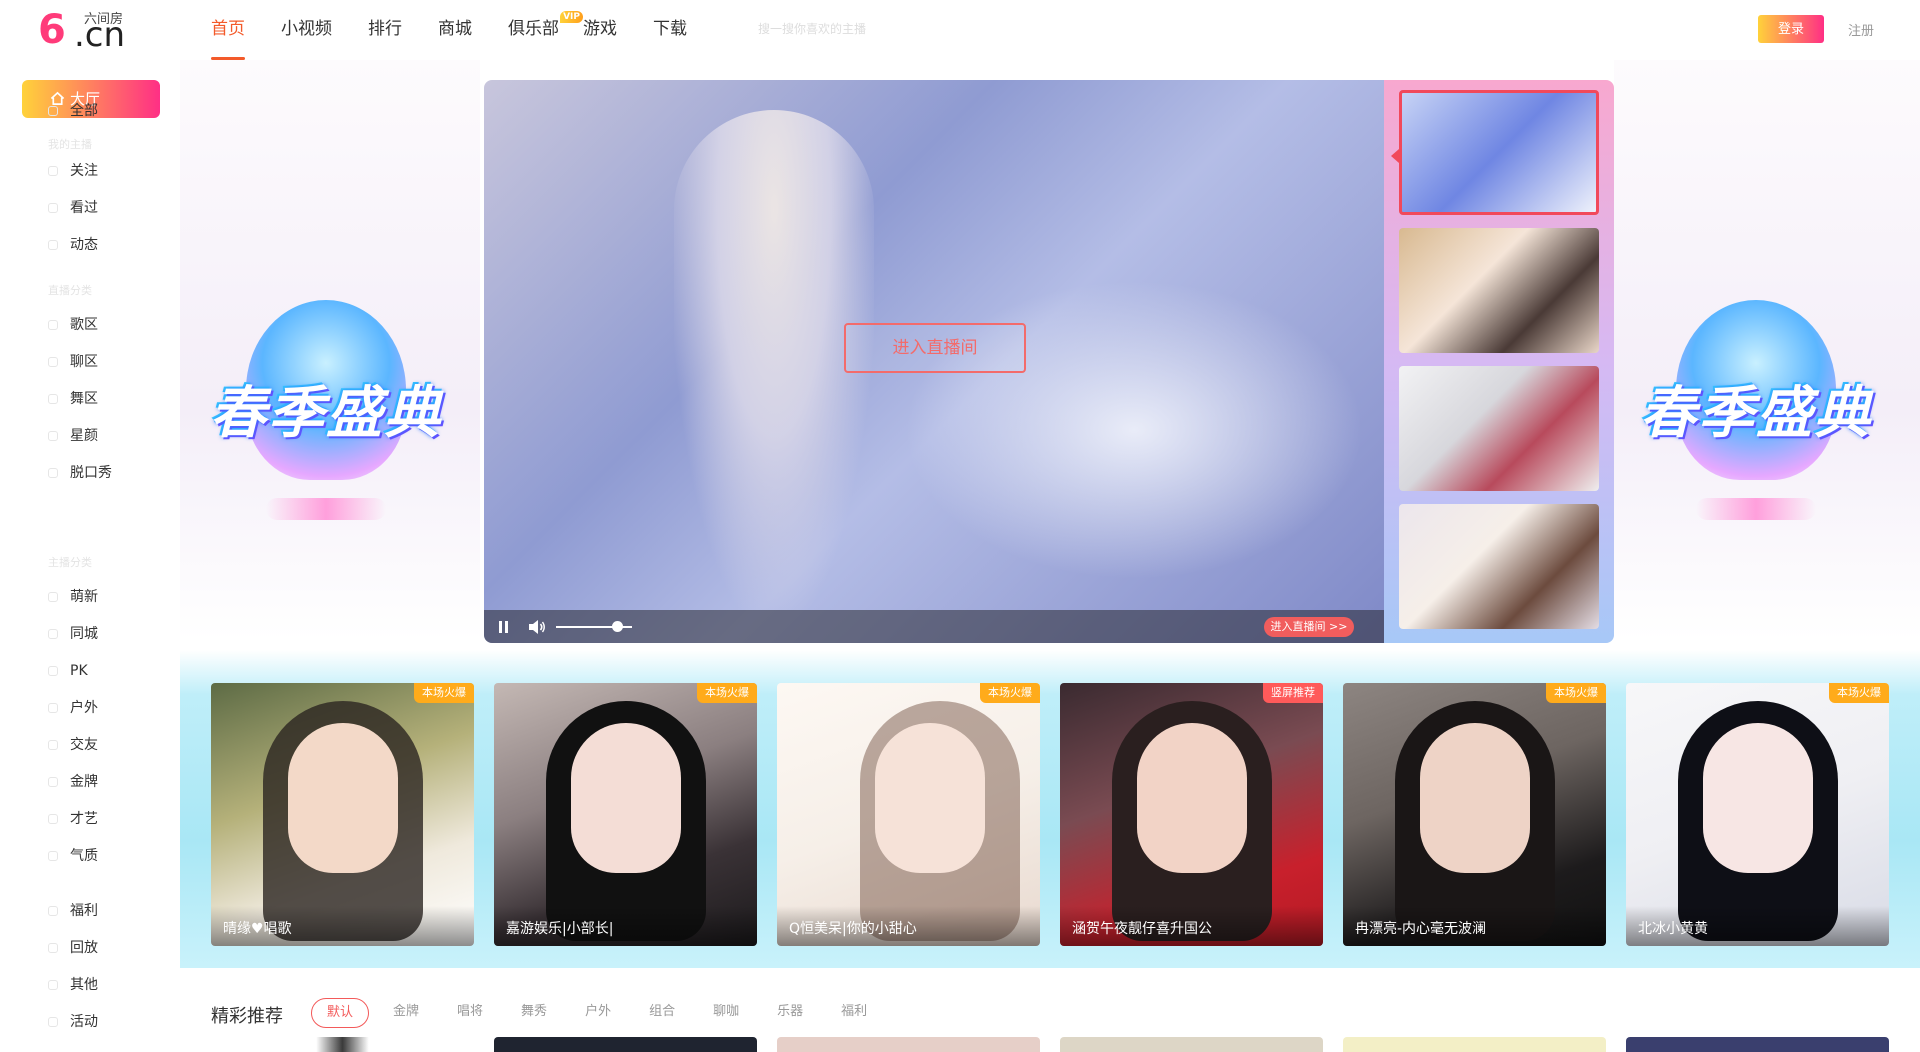 The height and width of the screenshot is (1052, 1920). I want to click on card-anchor-name: 冉漂亮-内心毫无波澜, so click(1474, 926).